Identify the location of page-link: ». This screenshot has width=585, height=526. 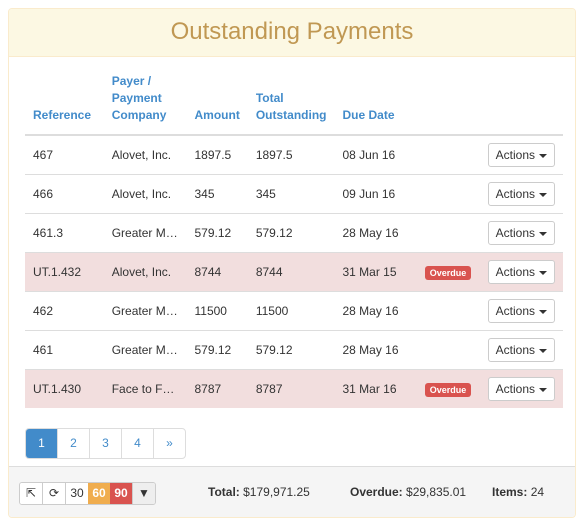
(169, 443).